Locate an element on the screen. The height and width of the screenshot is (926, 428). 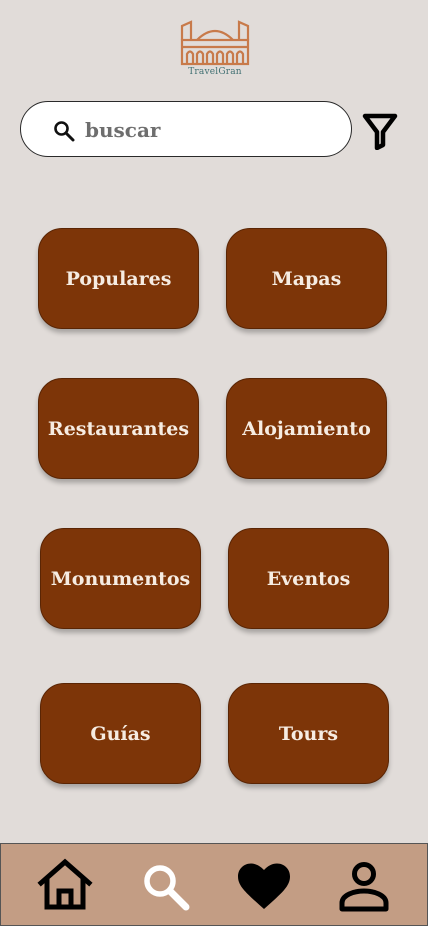
category-tours-button: Tours is located at coordinates (308, 733).